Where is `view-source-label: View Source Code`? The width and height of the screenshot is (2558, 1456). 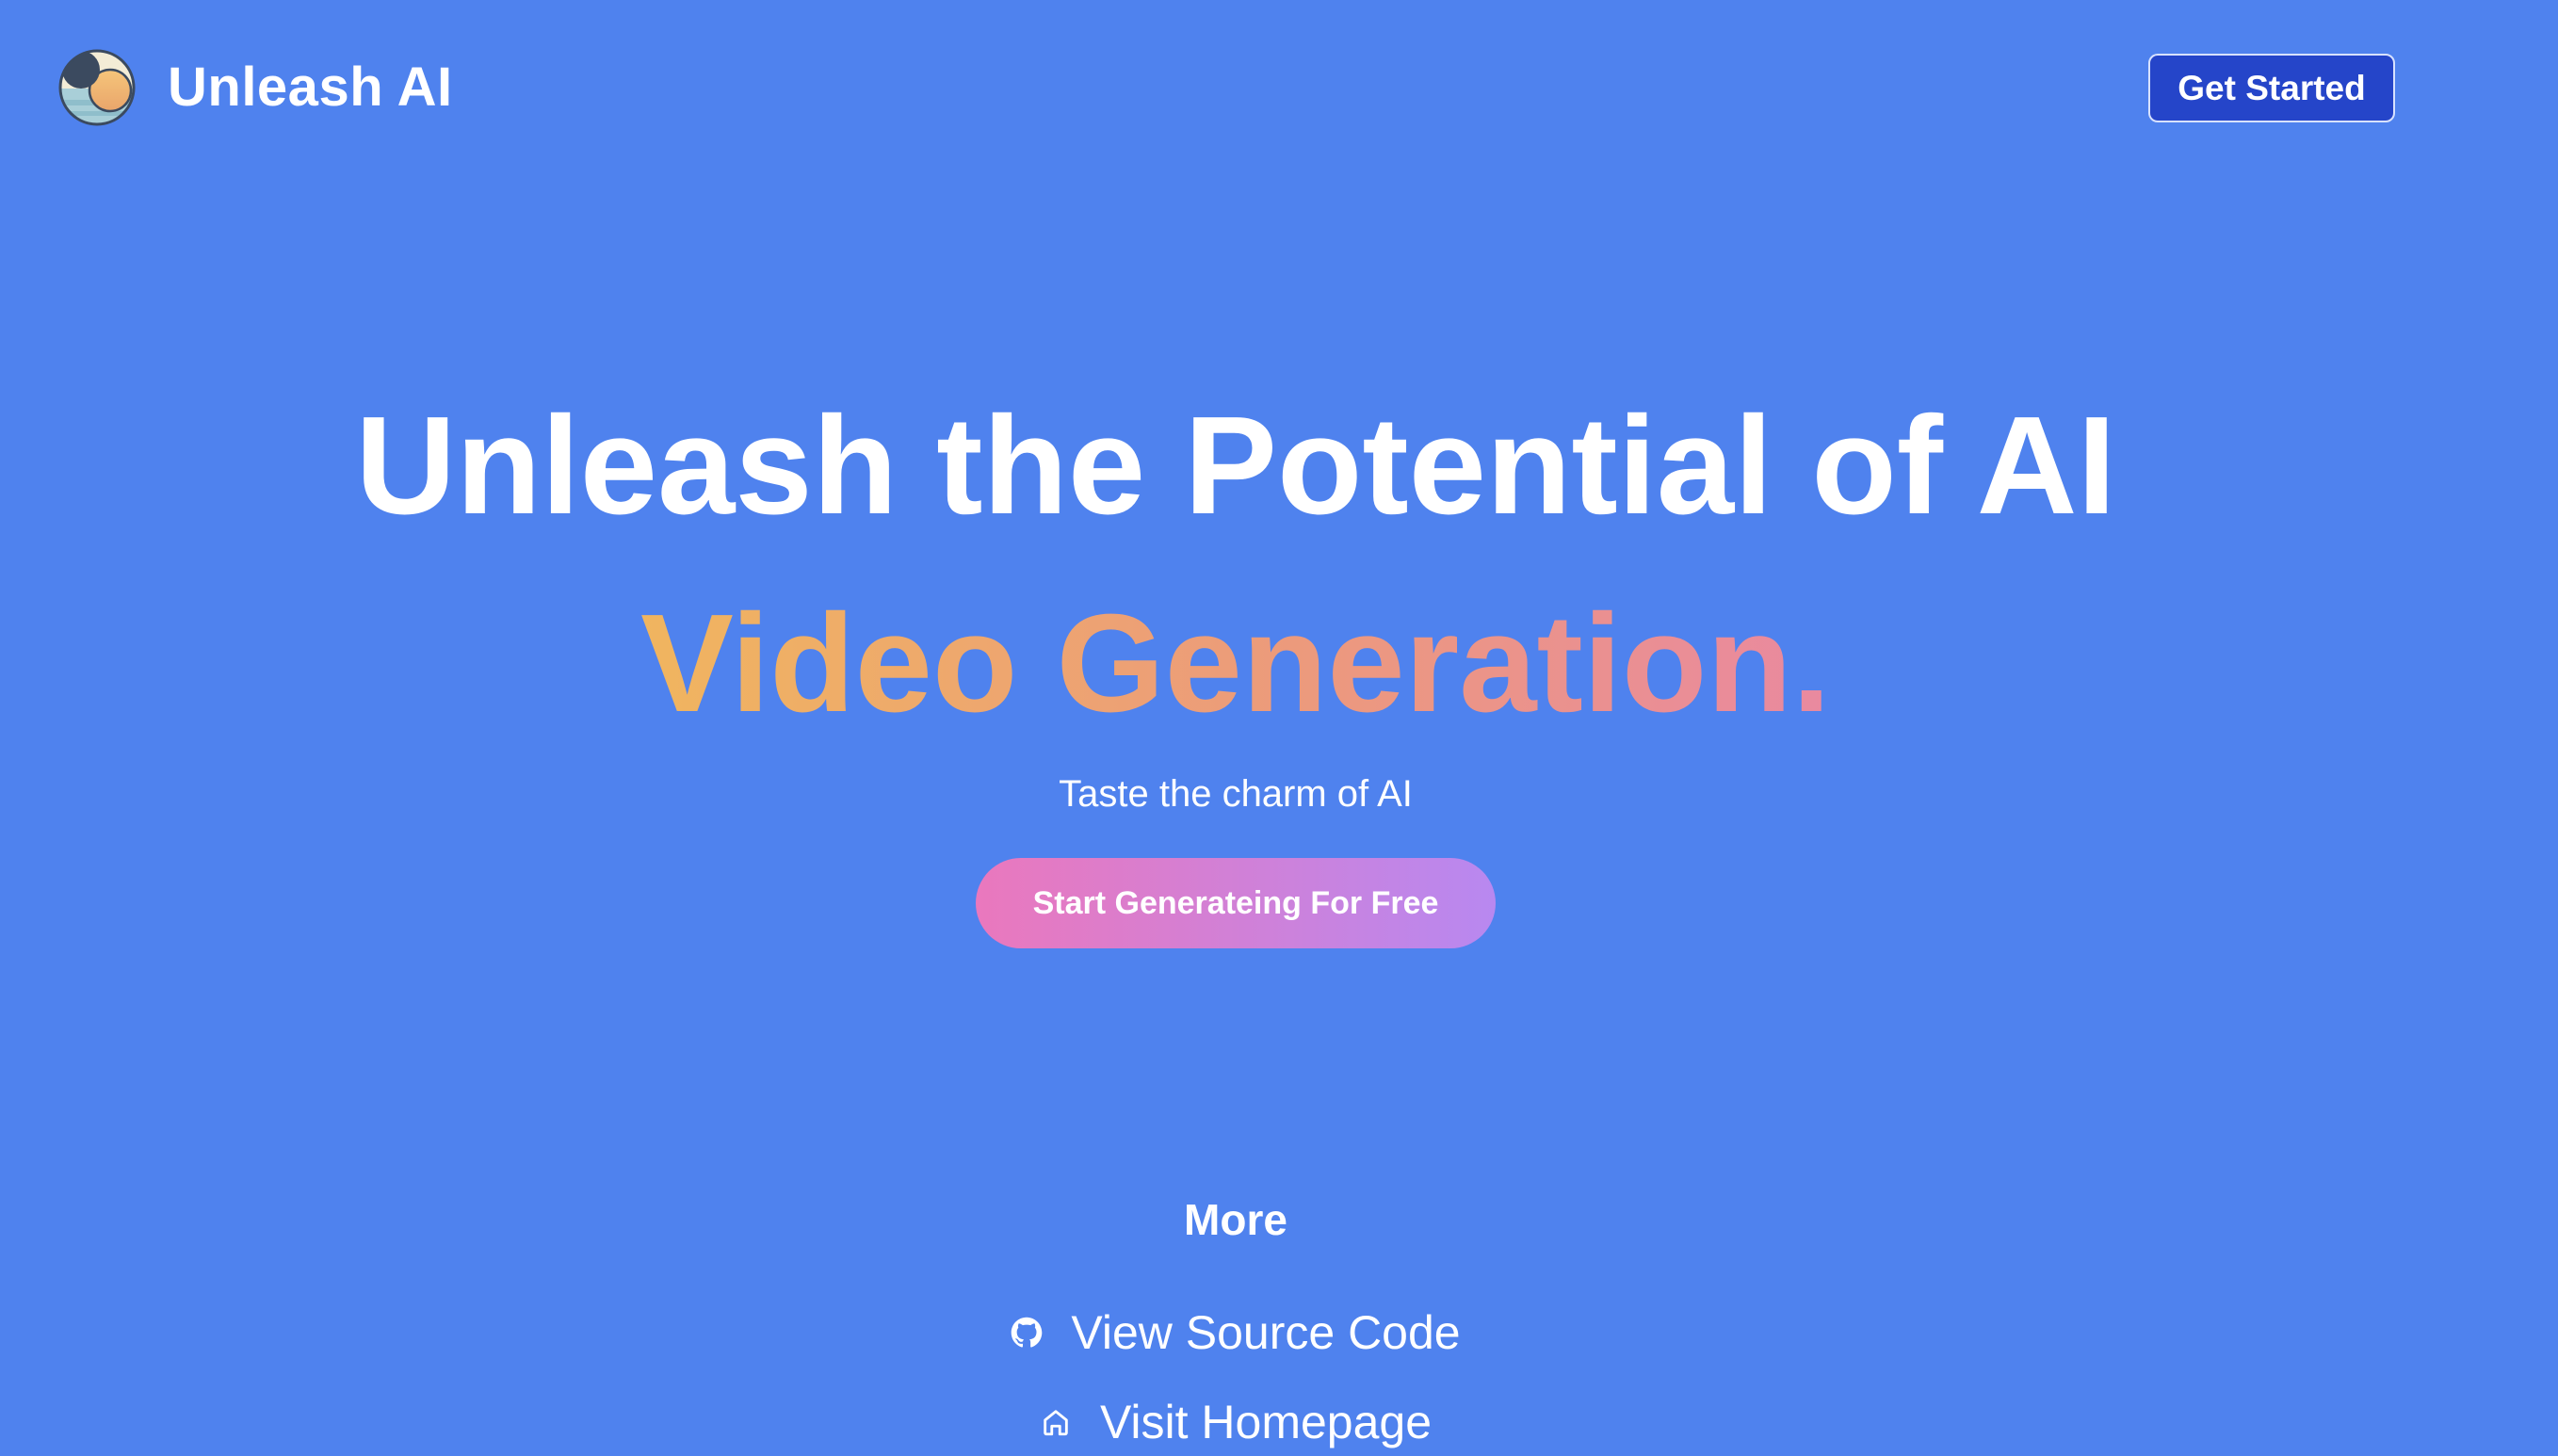 view-source-label: View Source Code is located at coordinates (1266, 1332).